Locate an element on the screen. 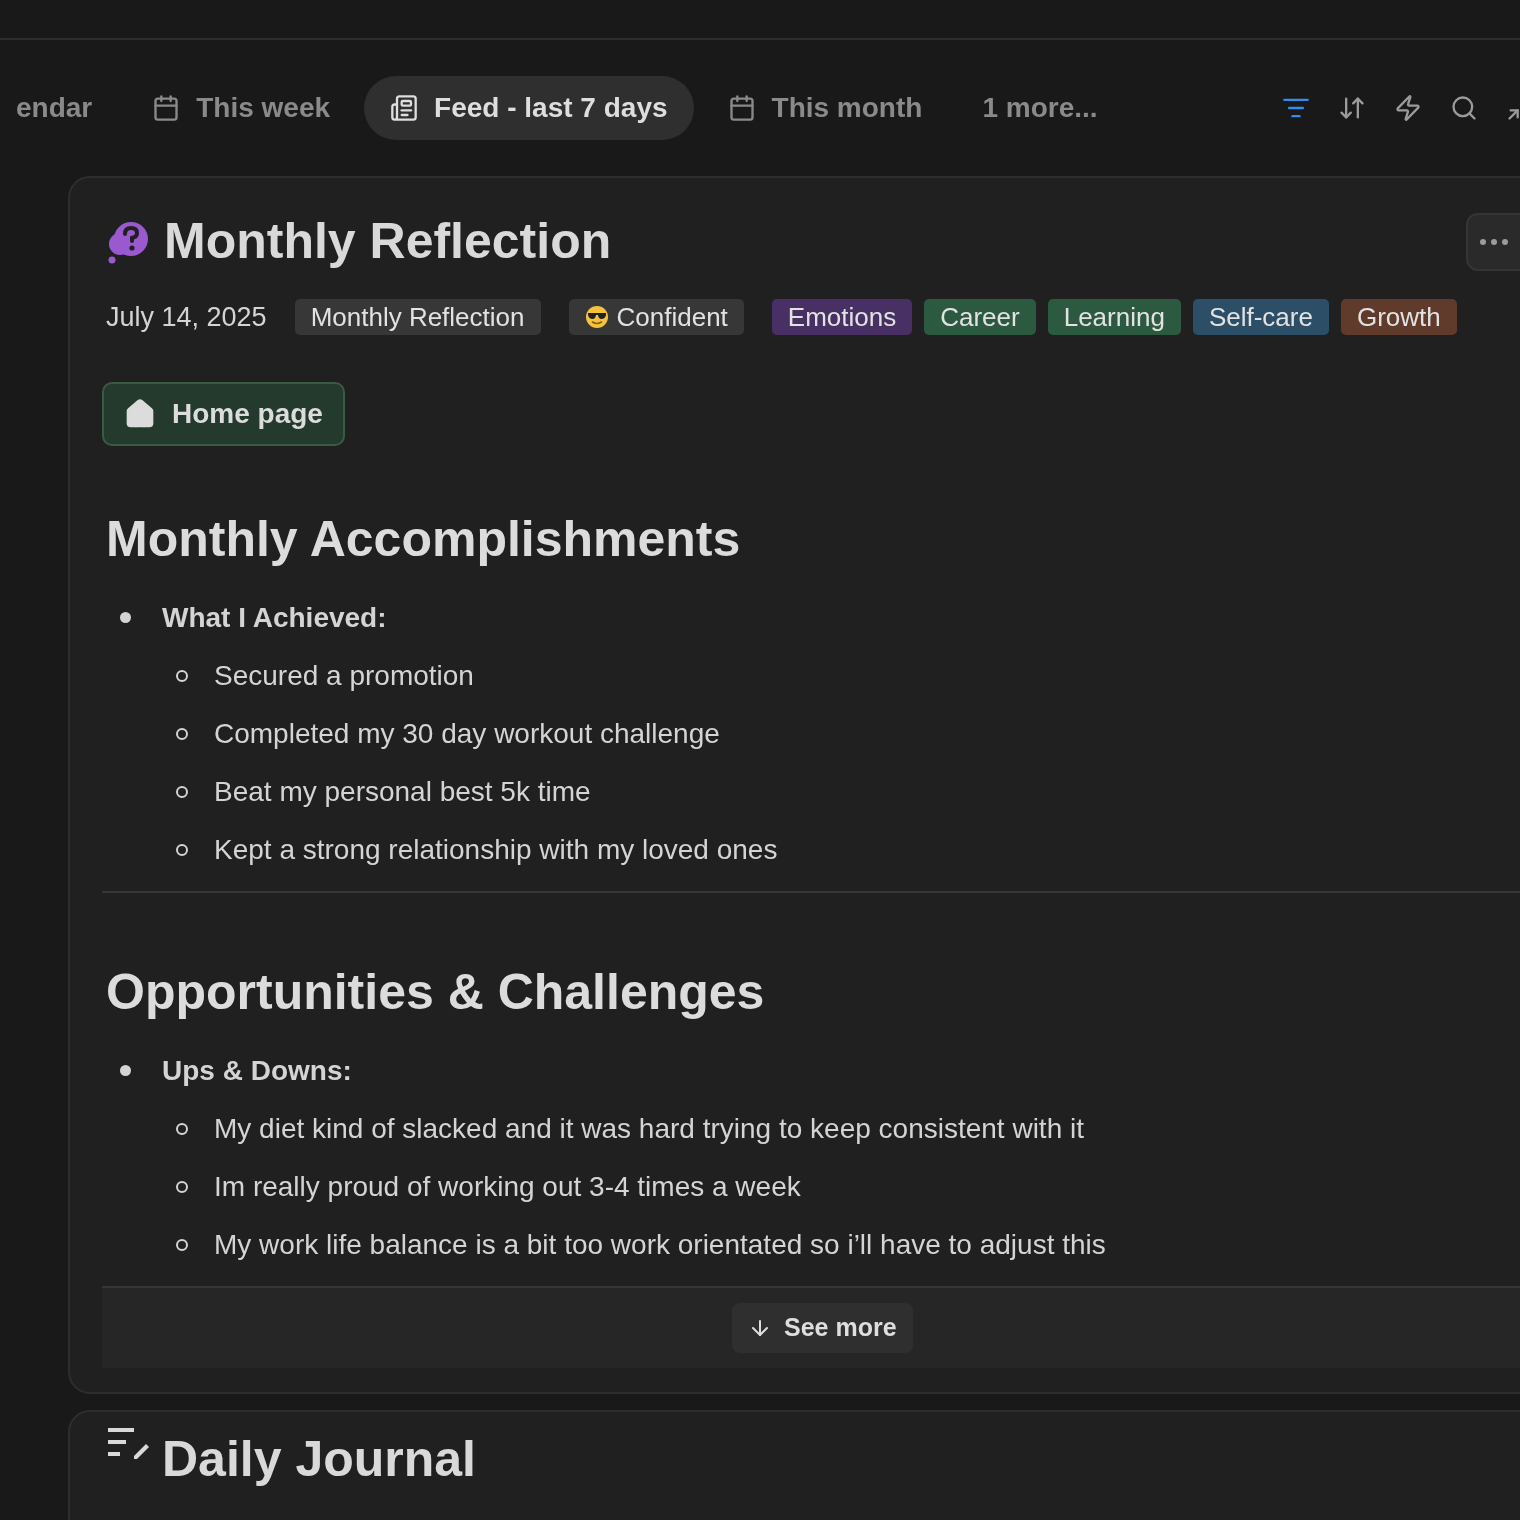  tag: Learning is located at coordinates (1114, 317).